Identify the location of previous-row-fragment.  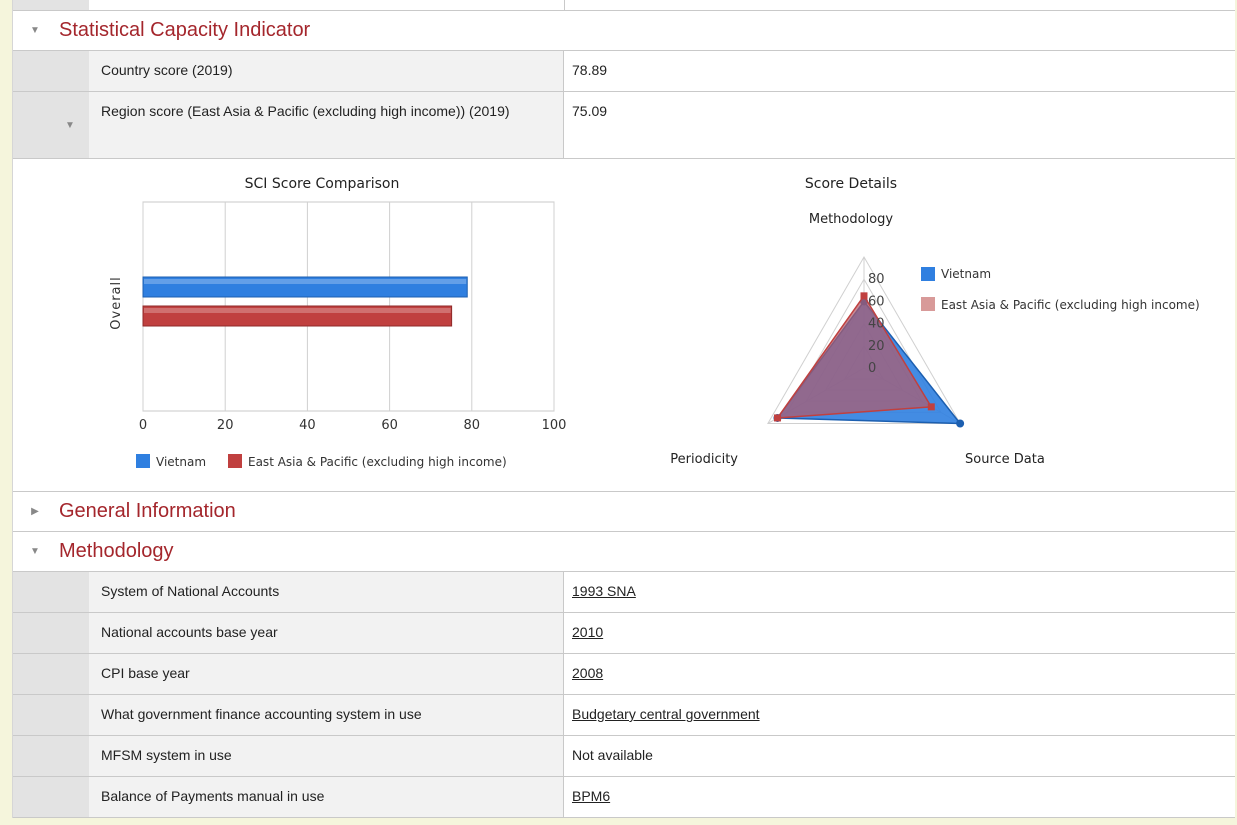
(624, 5).